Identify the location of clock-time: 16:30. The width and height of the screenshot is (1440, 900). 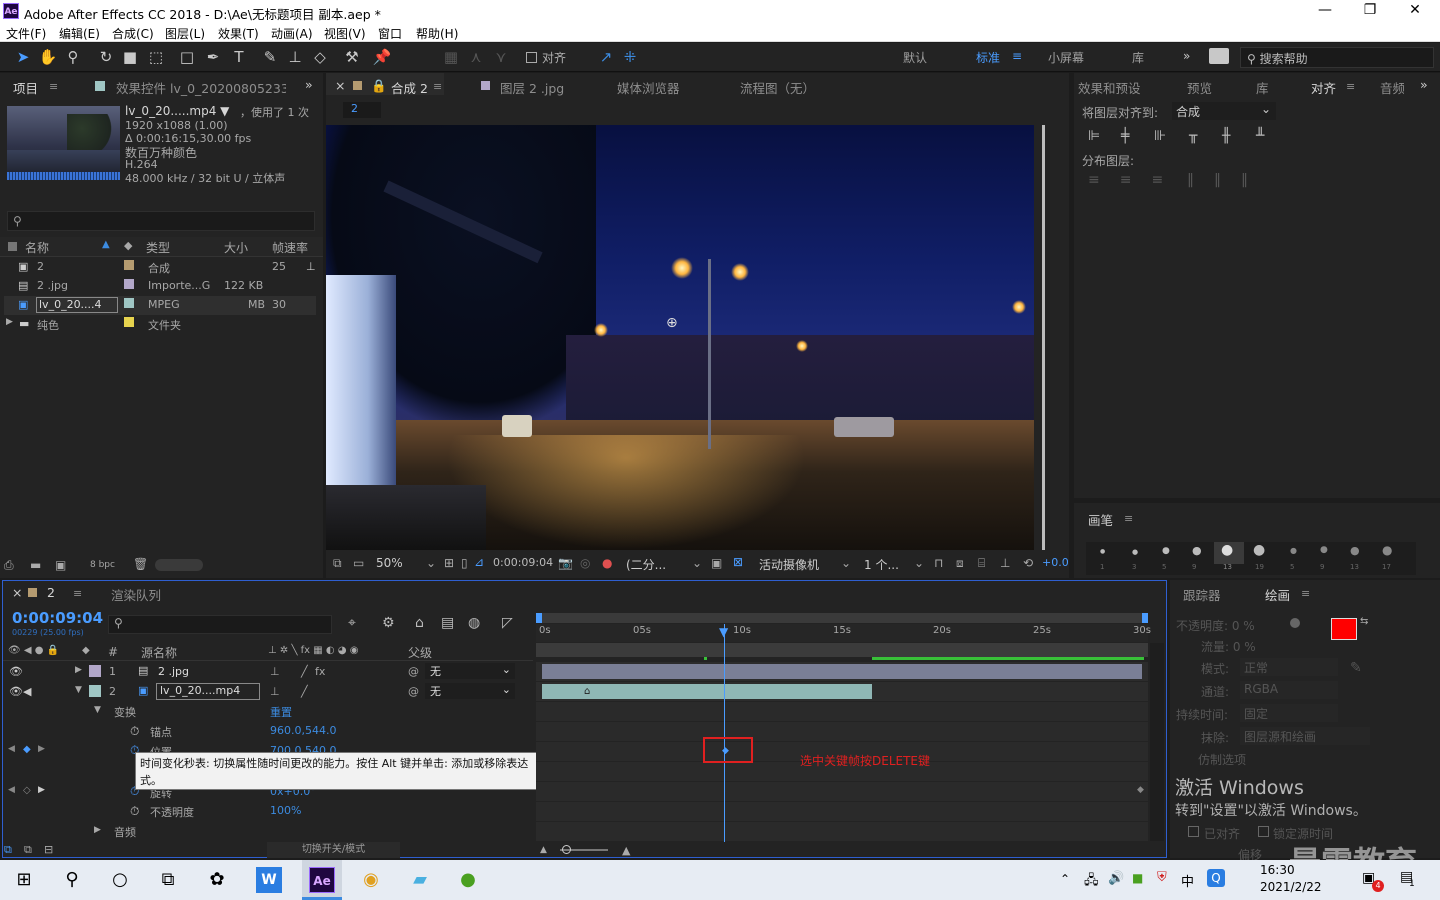
(1277, 870).